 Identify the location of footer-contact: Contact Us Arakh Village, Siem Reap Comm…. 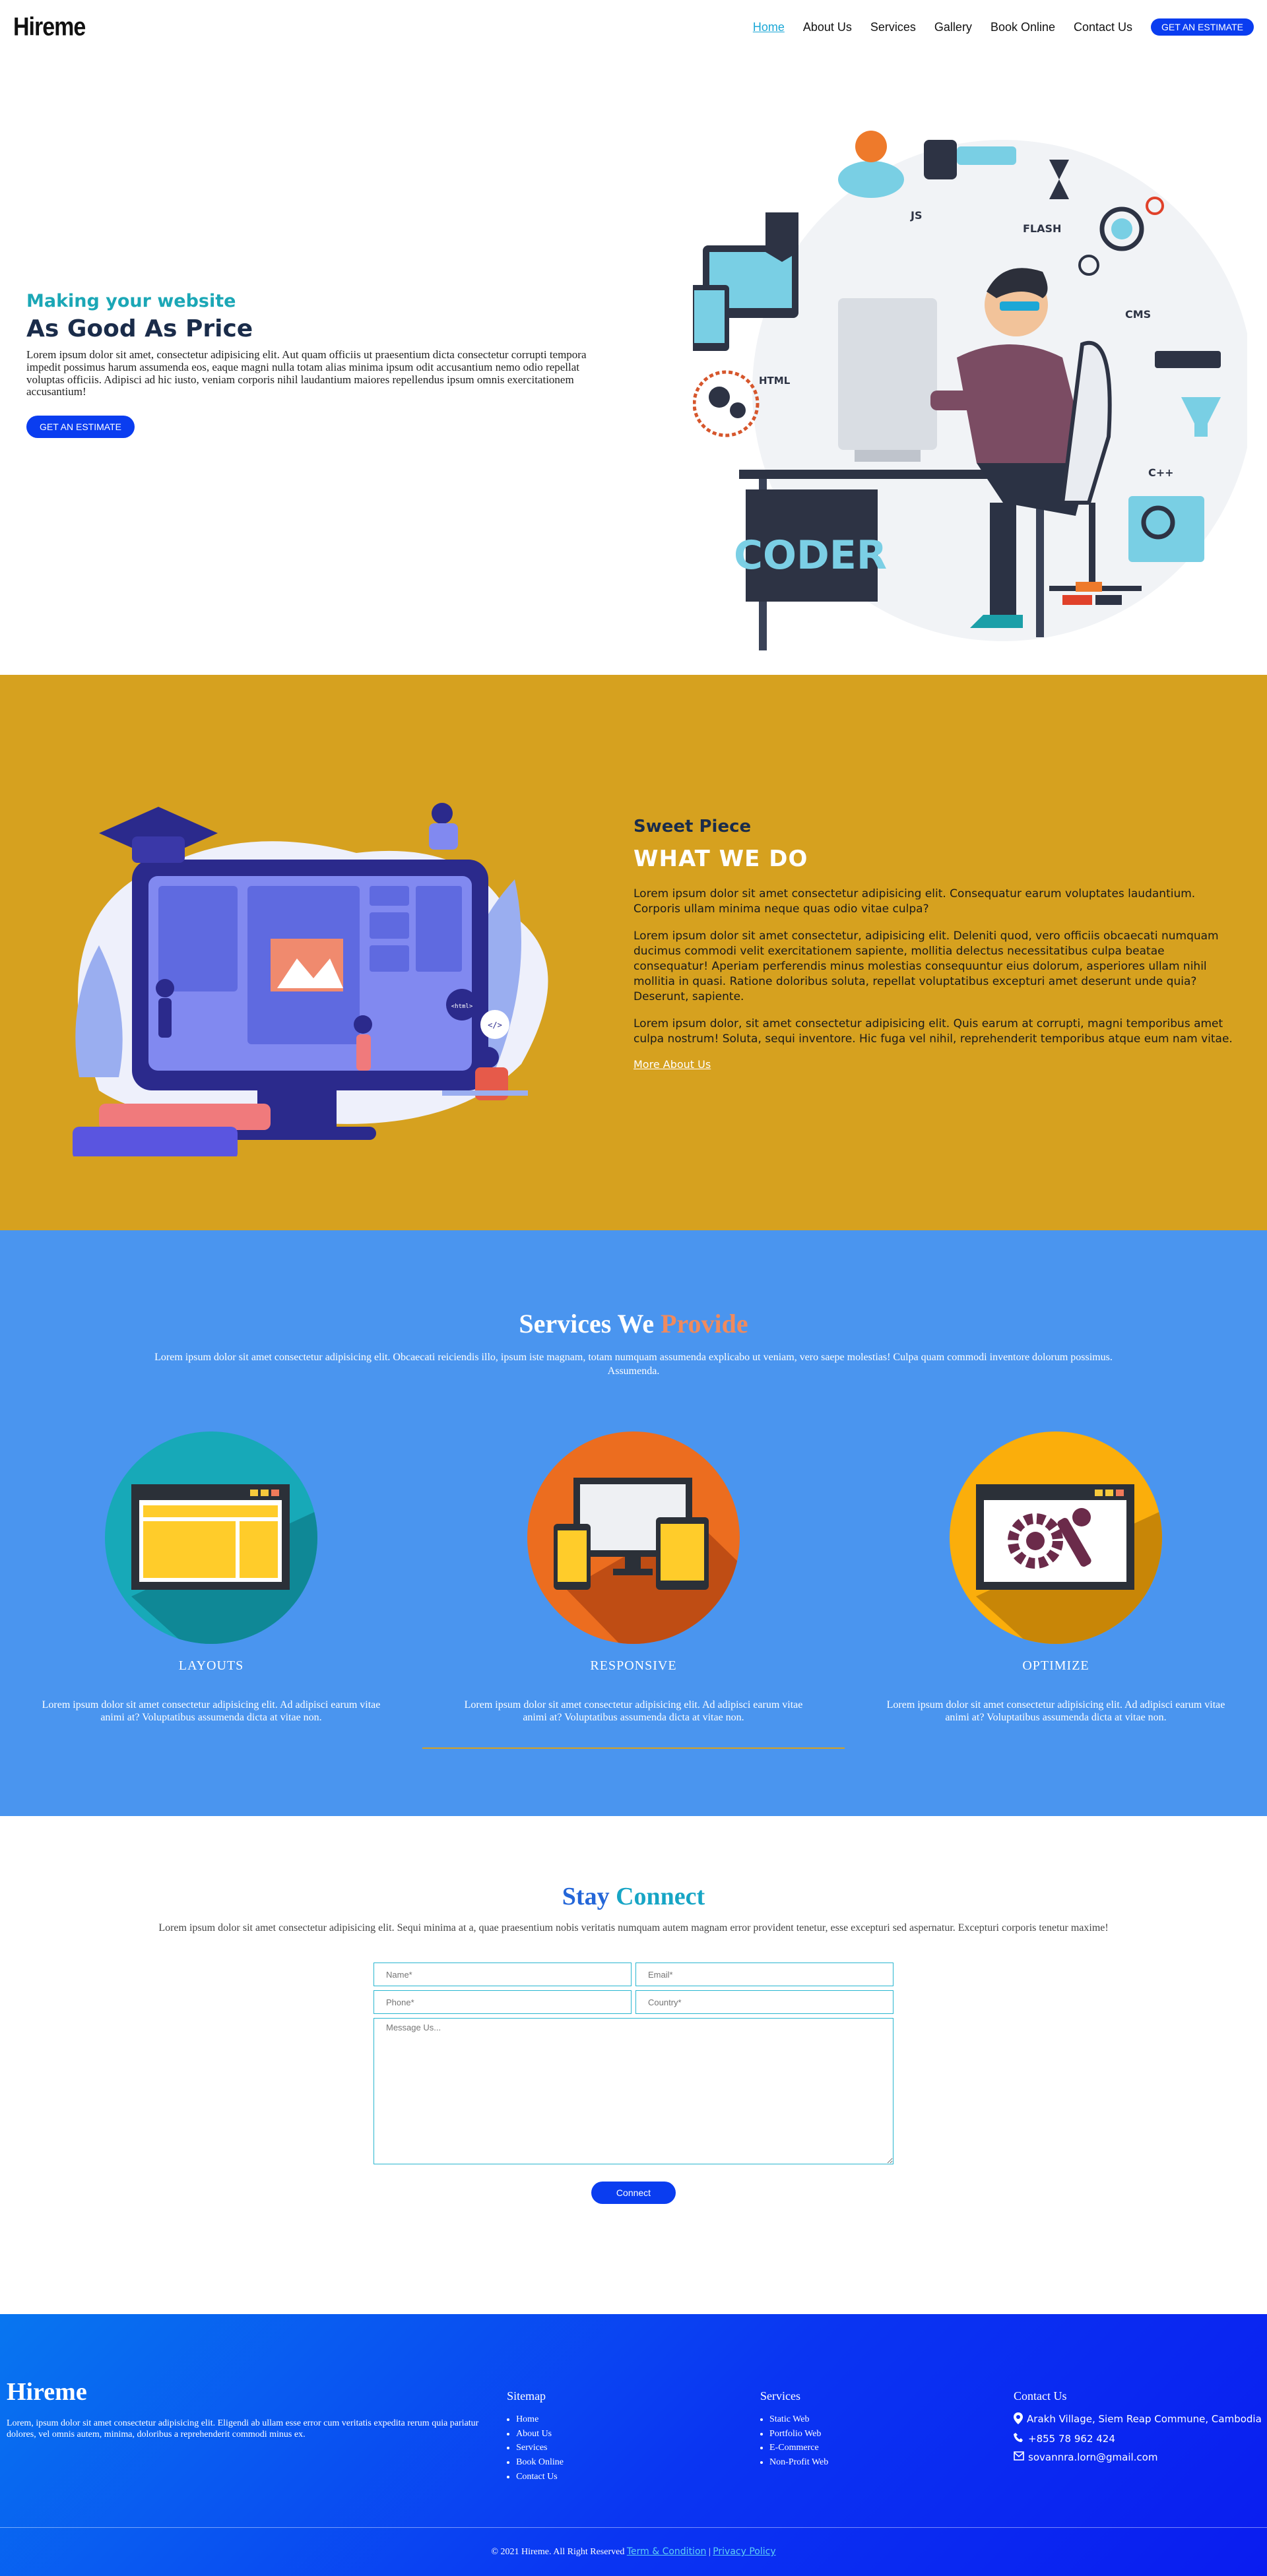
(1140, 2431).